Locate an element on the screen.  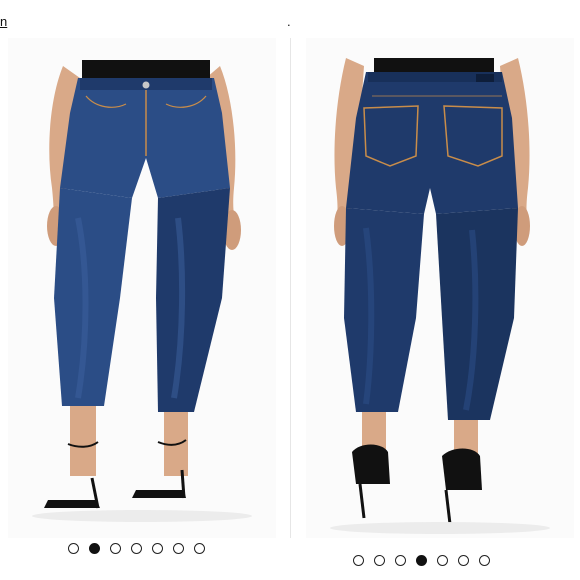
header-link-text: n is located at coordinates (3, 21).